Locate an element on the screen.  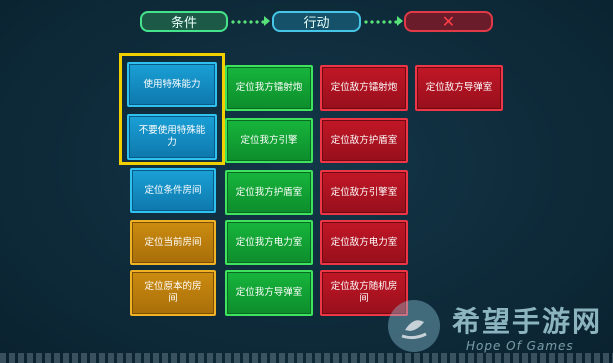
watermark-logo-icon is located at coordinates (414, 326).